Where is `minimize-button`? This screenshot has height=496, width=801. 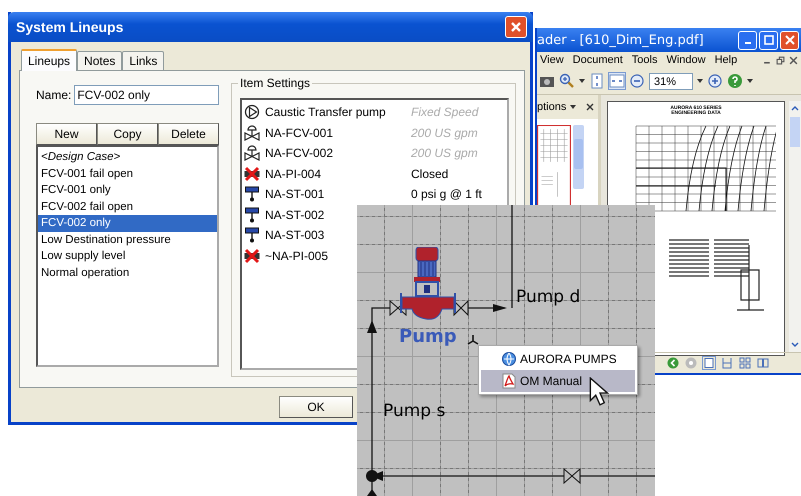 minimize-button is located at coordinates (747, 40).